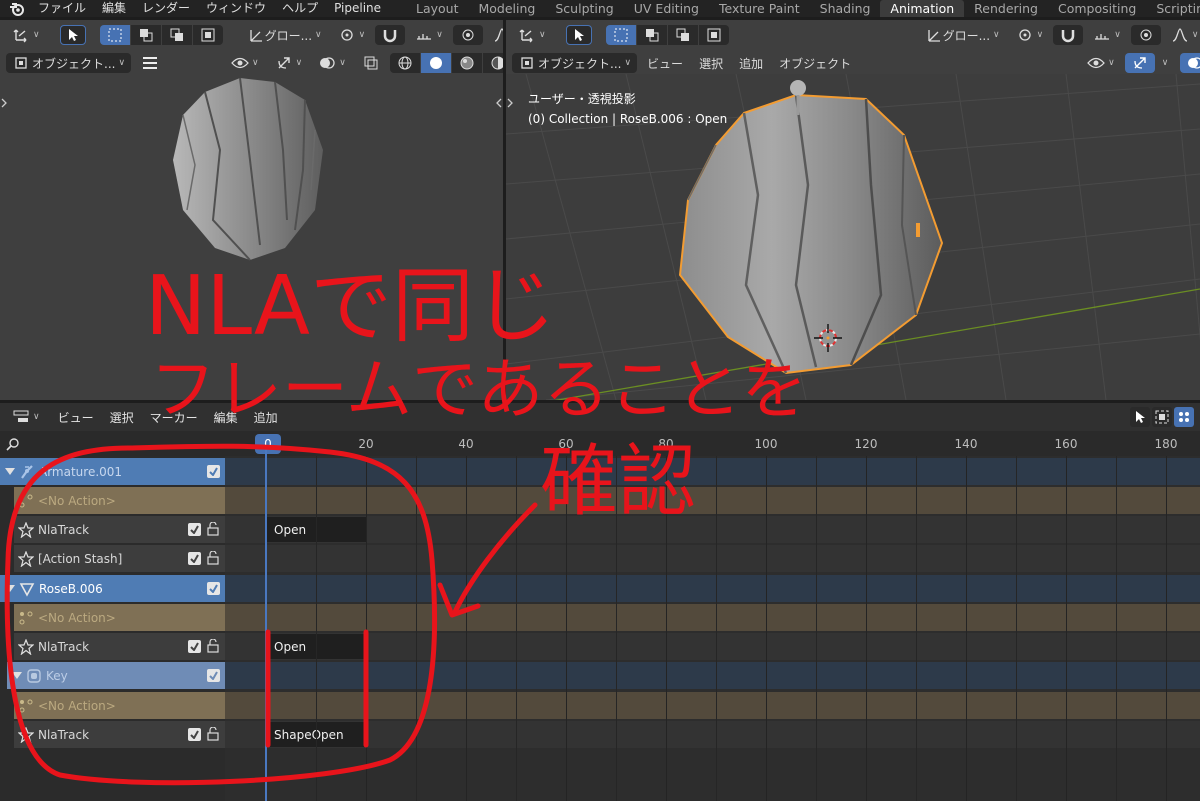  Describe the element at coordinates (119, 500) in the screenshot. I see `channel-no-action-armature: <No Action>` at that location.